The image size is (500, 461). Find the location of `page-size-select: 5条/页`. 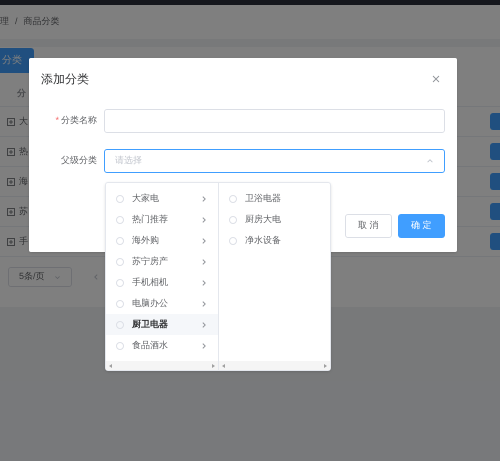

page-size-select: 5条/页 is located at coordinates (40, 277).